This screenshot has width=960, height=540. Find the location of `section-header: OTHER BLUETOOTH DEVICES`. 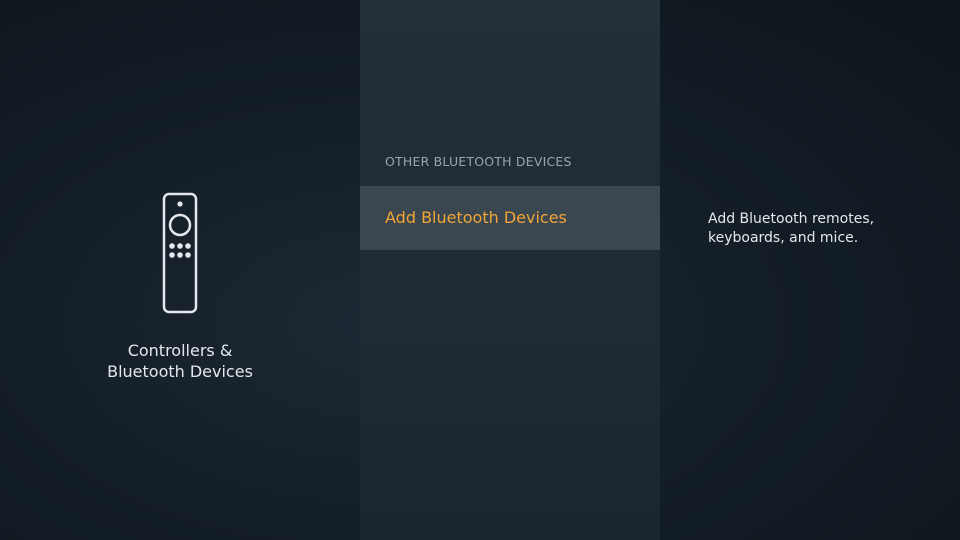

section-header: OTHER BLUETOOTH DEVICES is located at coordinates (478, 161).